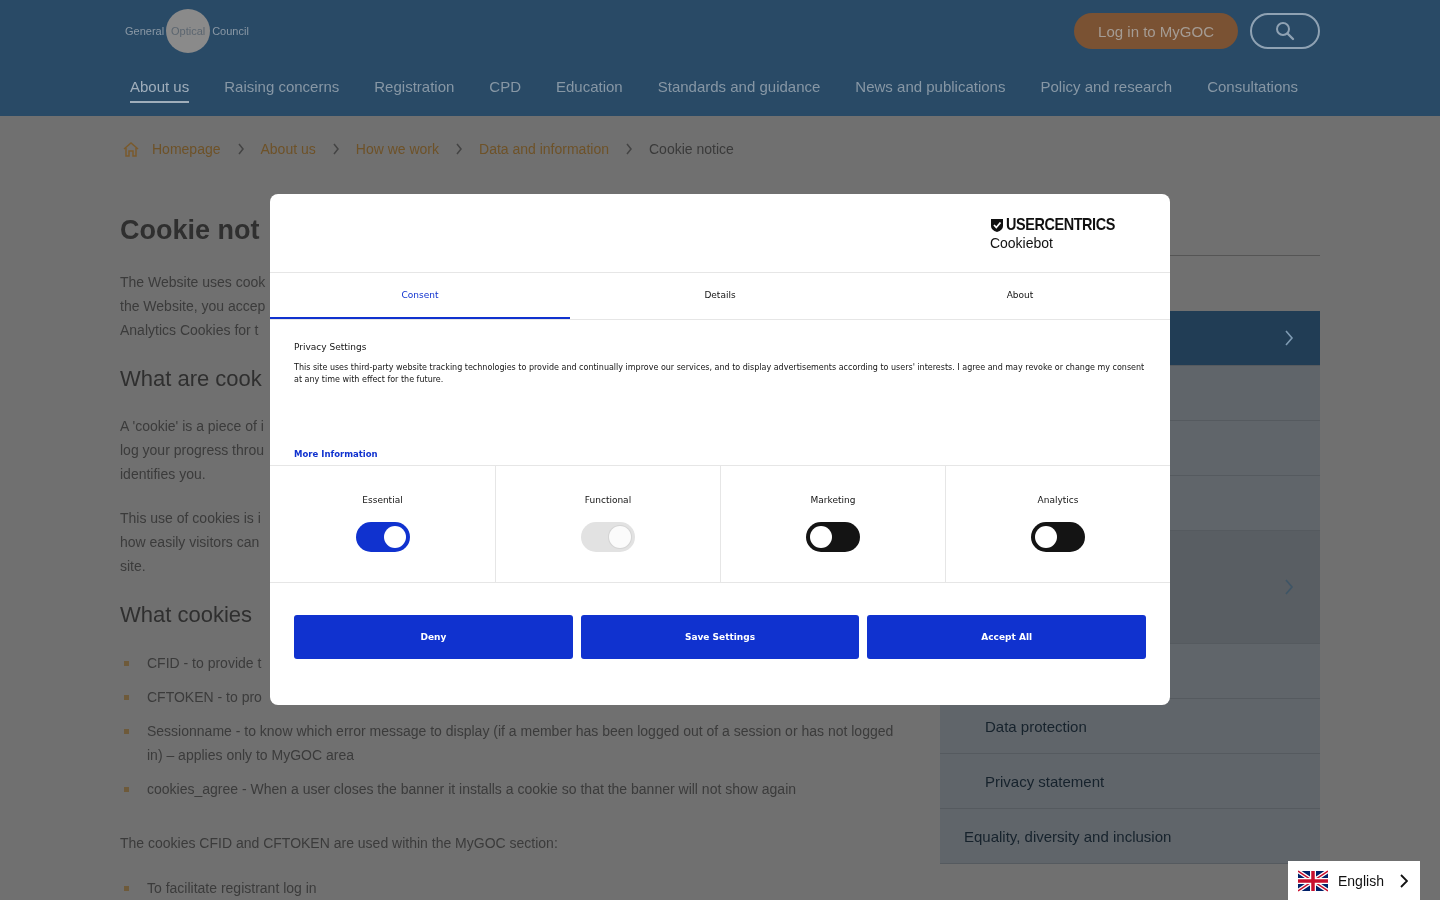 Image resolution: width=1440 pixels, height=900 pixels. What do you see at coordinates (230, 31) in the screenshot?
I see `logo-text: Council` at bounding box center [230, 31].